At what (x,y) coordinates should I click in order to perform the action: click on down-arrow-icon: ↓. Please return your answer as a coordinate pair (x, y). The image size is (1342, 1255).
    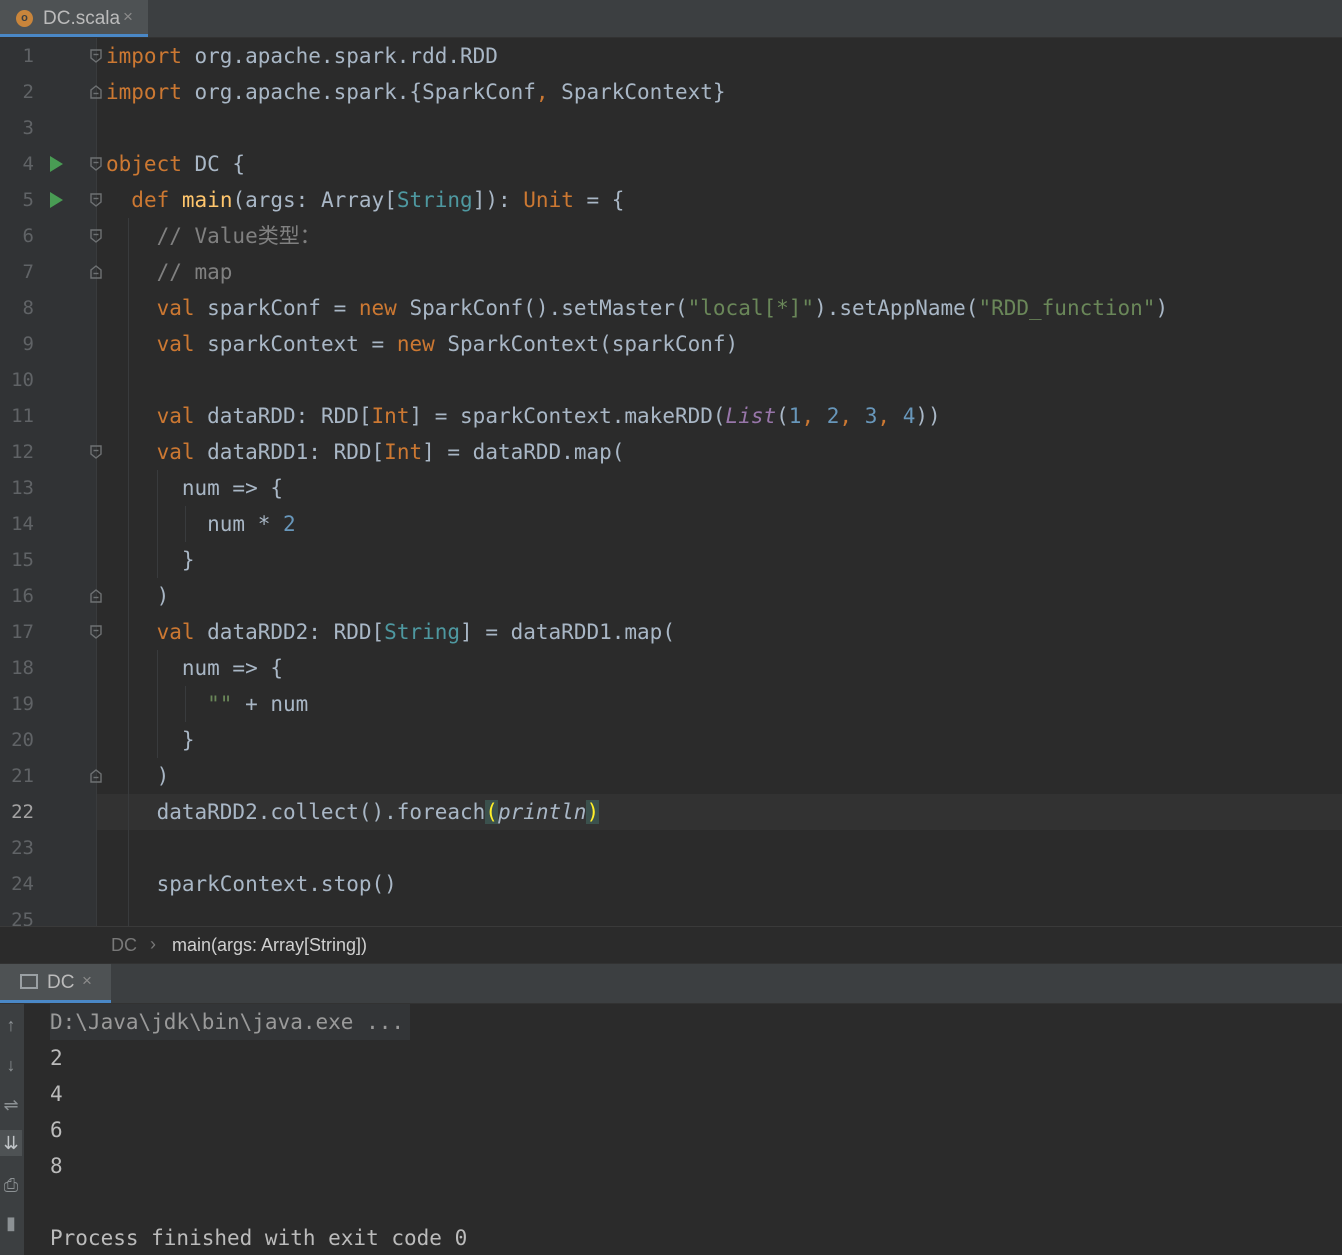
    Looking at the image, I should click on (11, 1065).